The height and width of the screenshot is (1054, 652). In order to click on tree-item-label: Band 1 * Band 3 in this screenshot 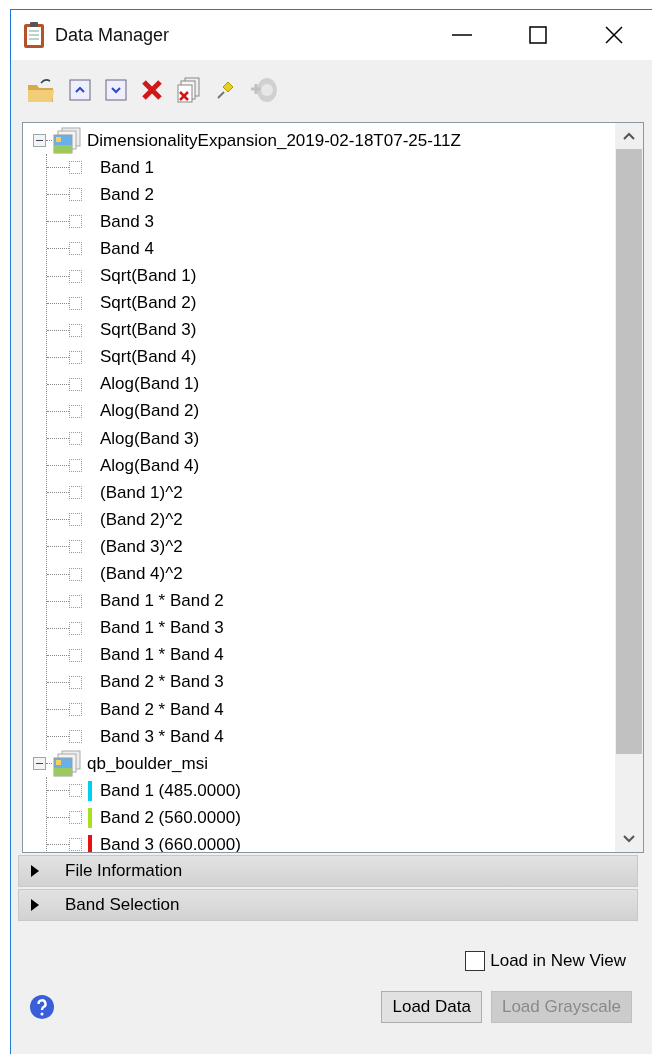, I will do `click(162, 628)`.